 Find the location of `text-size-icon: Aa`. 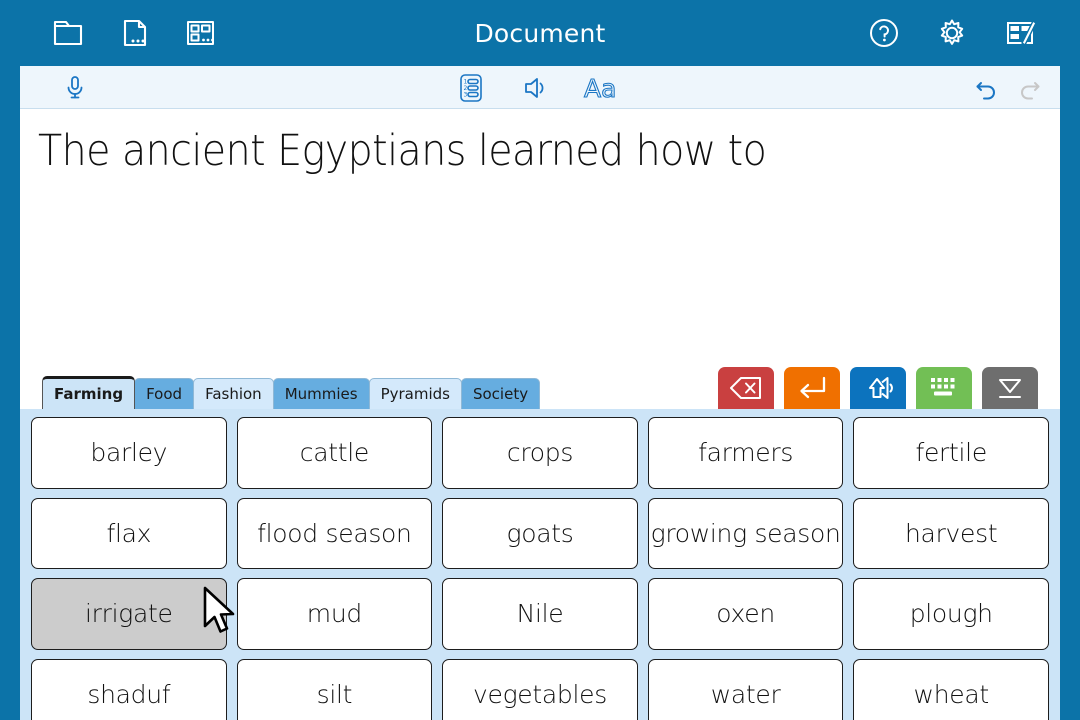

text-size-icon: Aa is located at coordinates (604, 88).